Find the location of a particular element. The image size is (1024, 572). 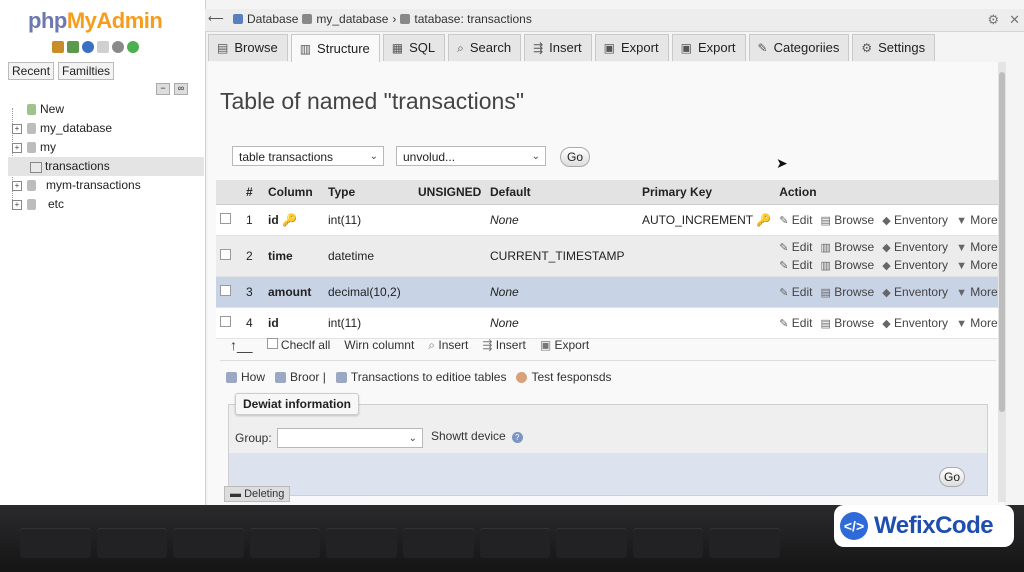

tab-browse: ▤ Browse is located at coordinates (248, 47).